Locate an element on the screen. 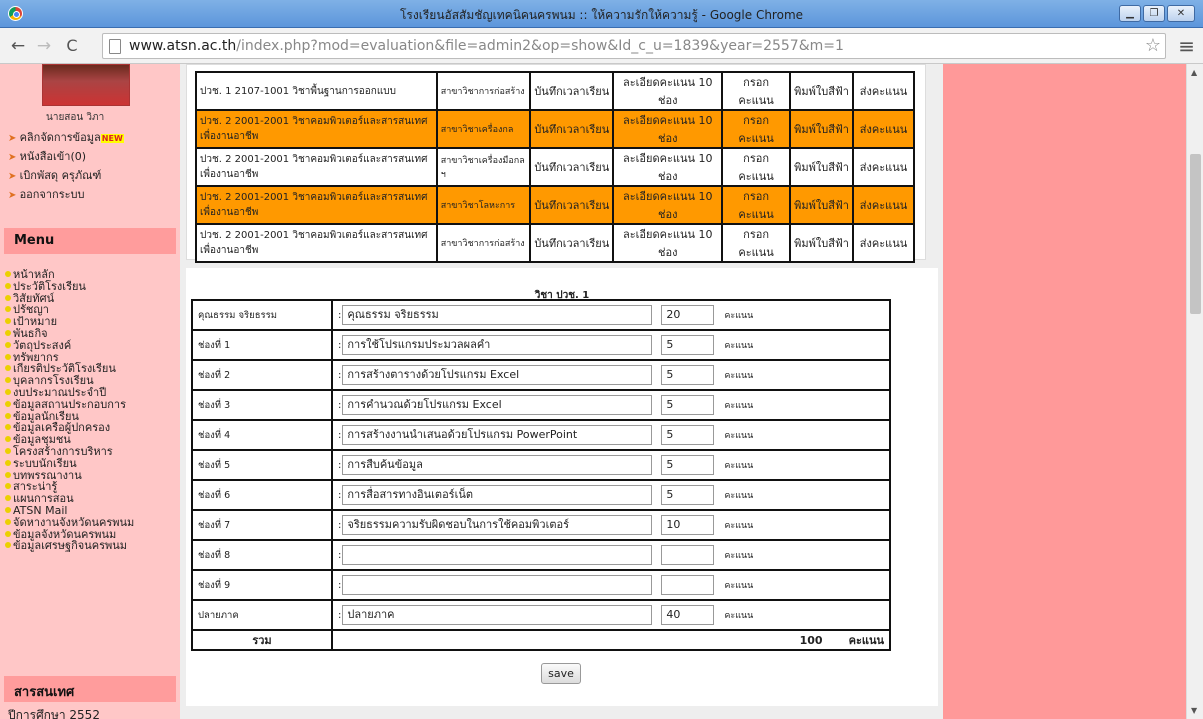 The image size is (1203, 719). score-row-inputs: : การสร้างตารางด้วยโปรแกรม Excel 5 คะแนน is located at coordinates (611, 375).